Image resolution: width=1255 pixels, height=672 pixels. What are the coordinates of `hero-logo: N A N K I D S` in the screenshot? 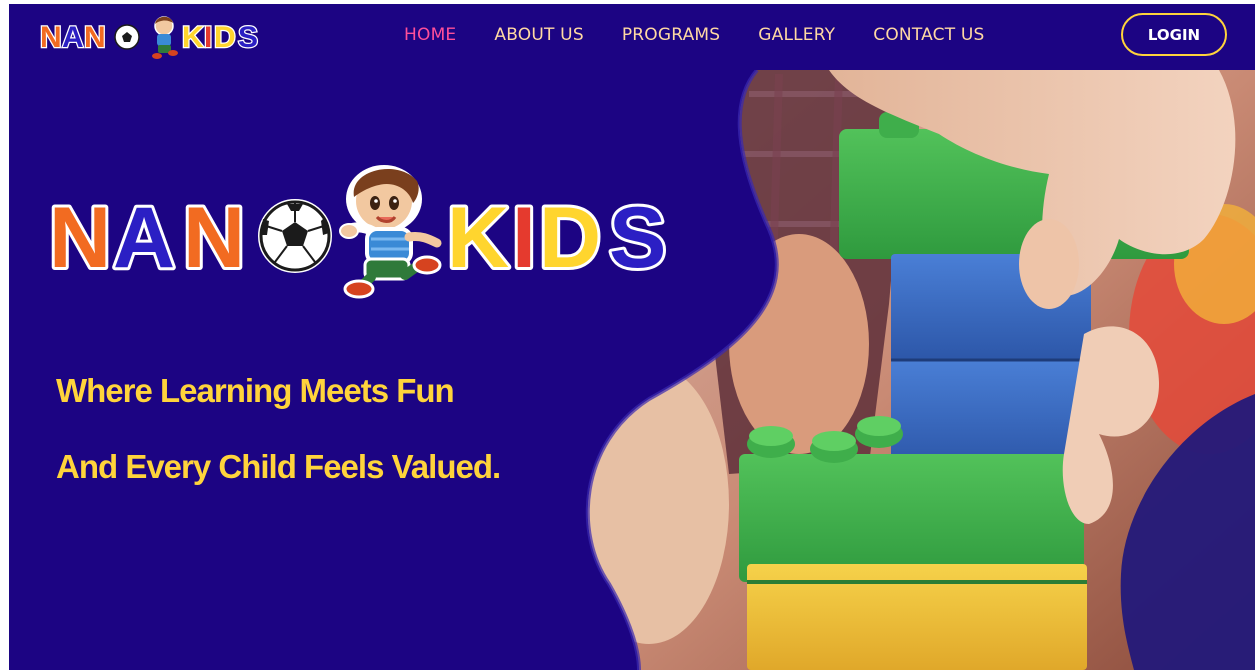 It's located at (359, 232).